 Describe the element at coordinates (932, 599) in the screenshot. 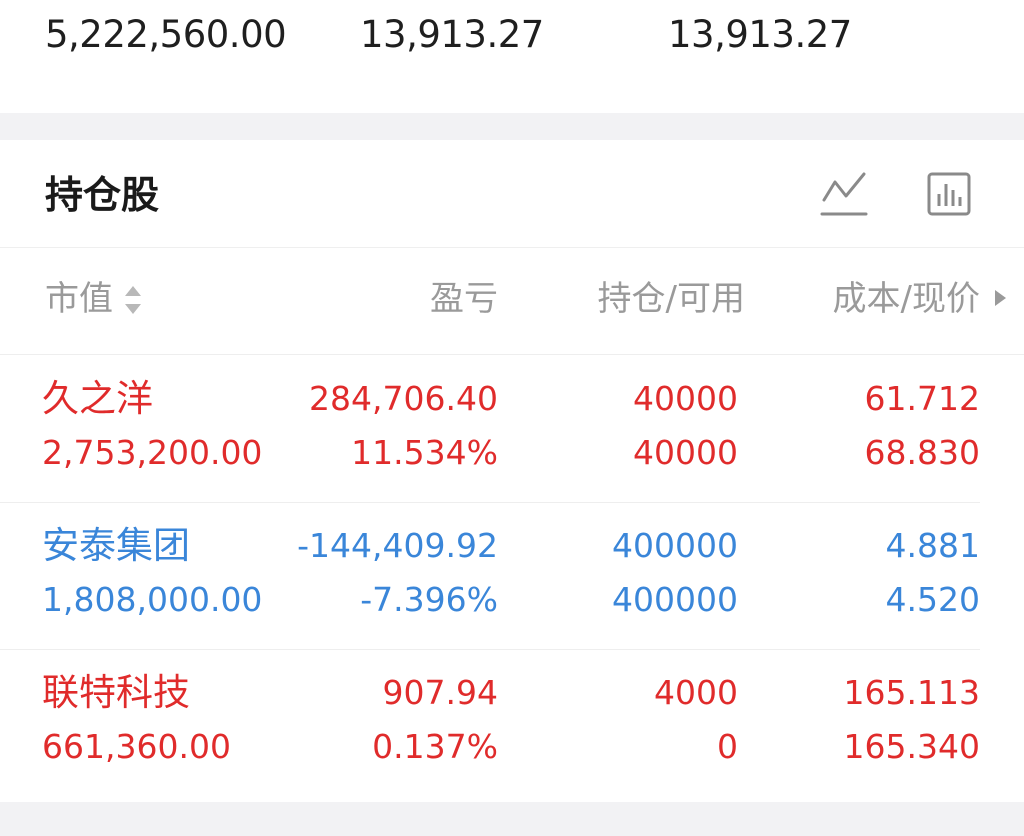

I see `current-price: 4.520` at that location.